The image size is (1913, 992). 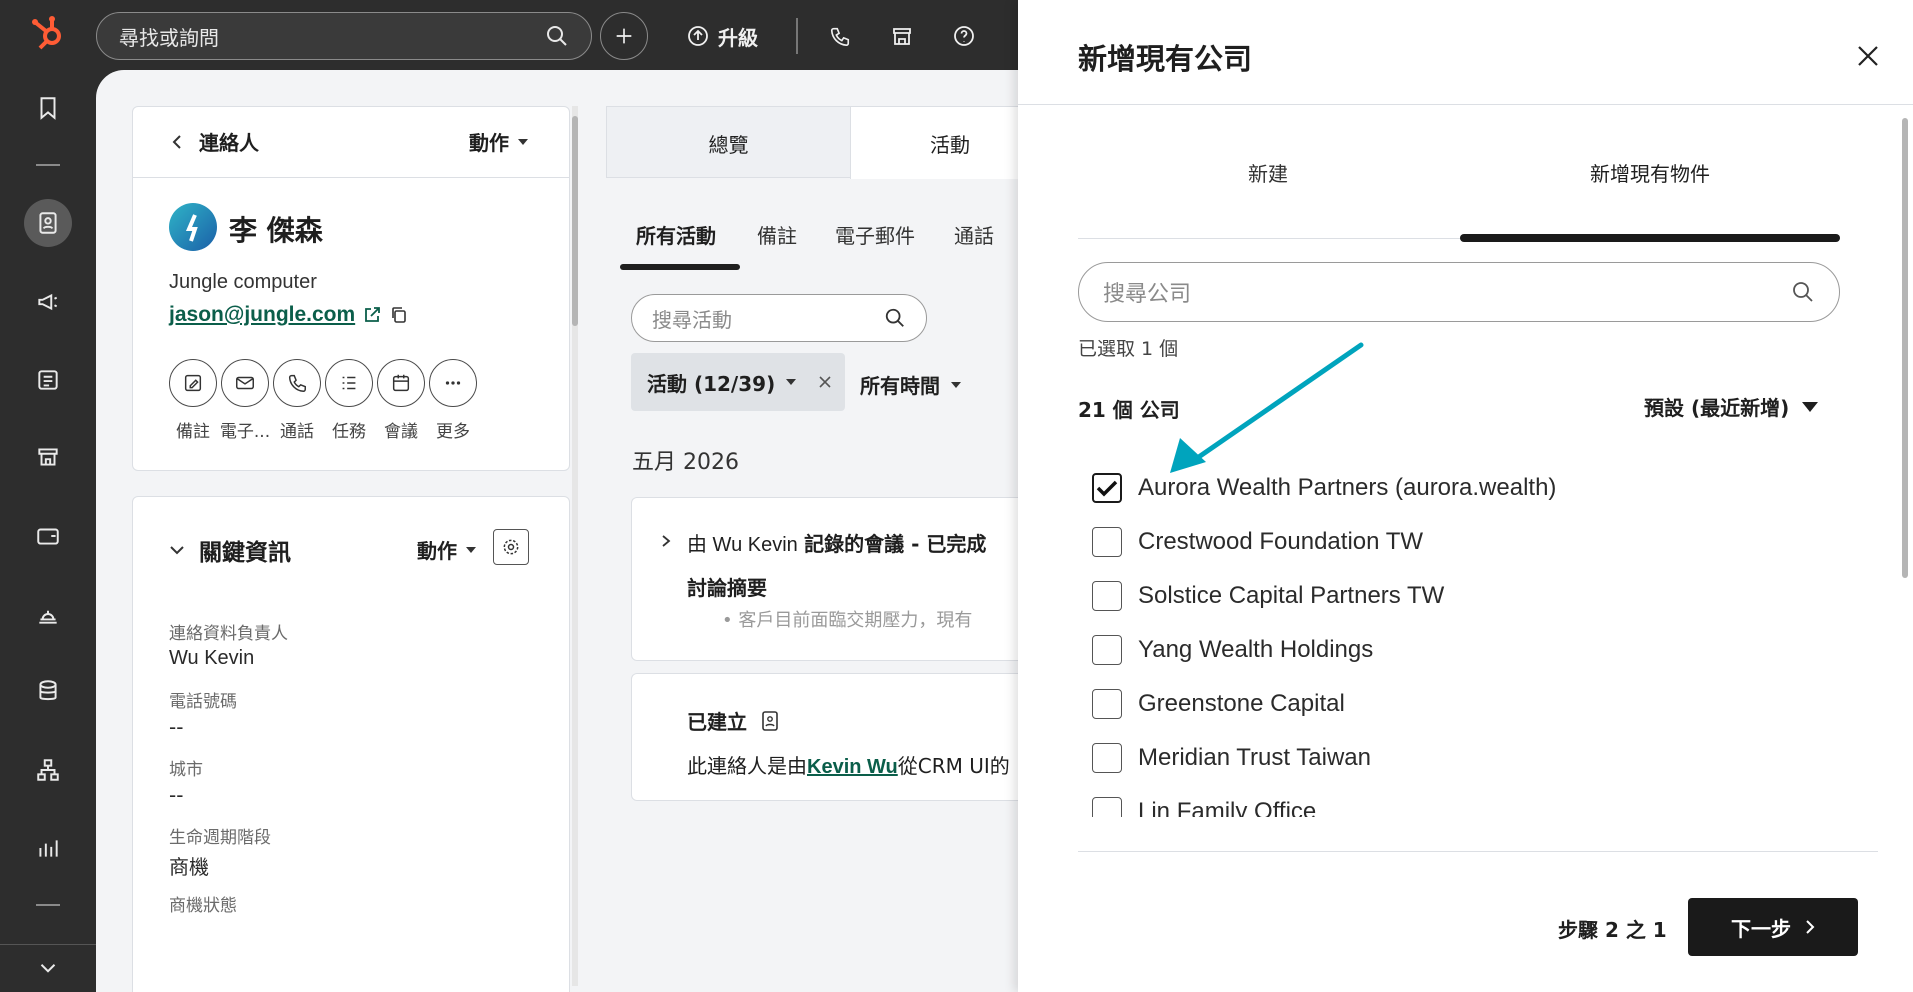 What do you see at coordinates (169, 37) in the screenshot?
I see `global-search-placeholder: 尋找或詢問` at bounding box center [169, 37].